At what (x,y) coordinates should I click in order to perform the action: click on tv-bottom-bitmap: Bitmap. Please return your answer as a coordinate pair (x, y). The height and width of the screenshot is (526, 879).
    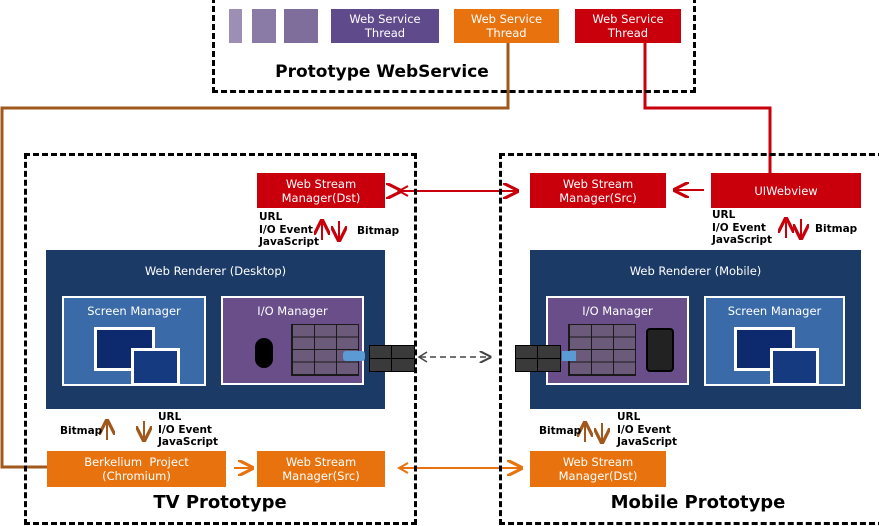
    Looking at the image, I should click on (81, 431).